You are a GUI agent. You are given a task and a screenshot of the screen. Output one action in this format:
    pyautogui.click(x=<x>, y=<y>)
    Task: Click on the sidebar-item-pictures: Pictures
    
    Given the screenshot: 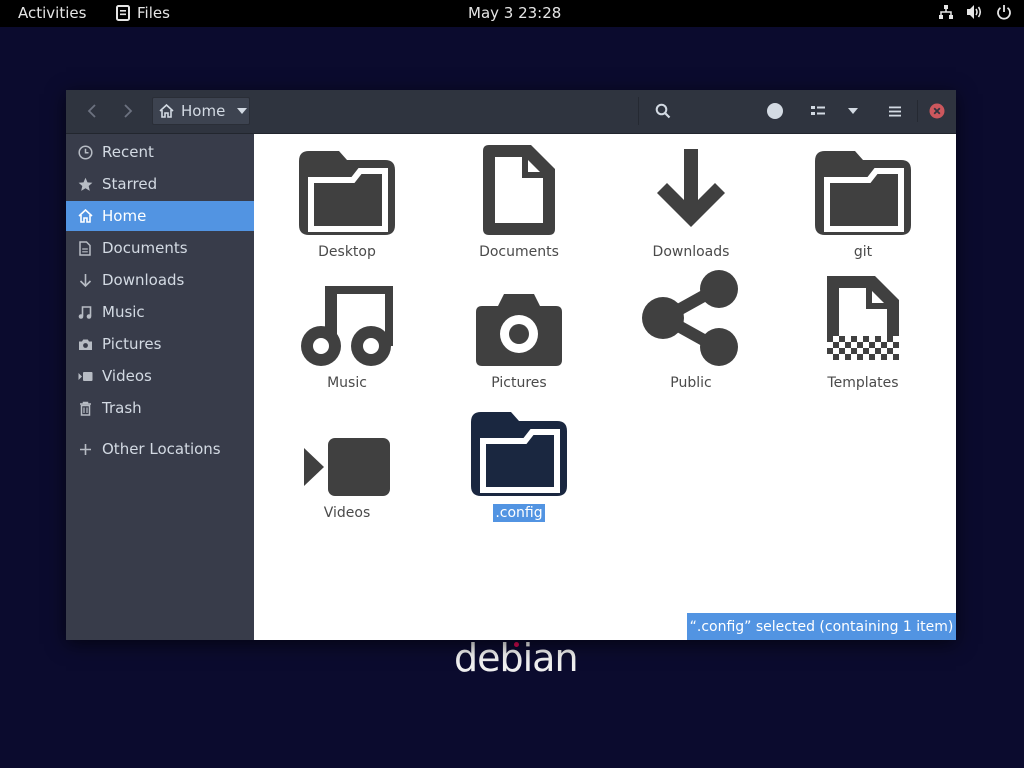 What is the action you would take?
    pyautogui.click(x=160, y=344)
    